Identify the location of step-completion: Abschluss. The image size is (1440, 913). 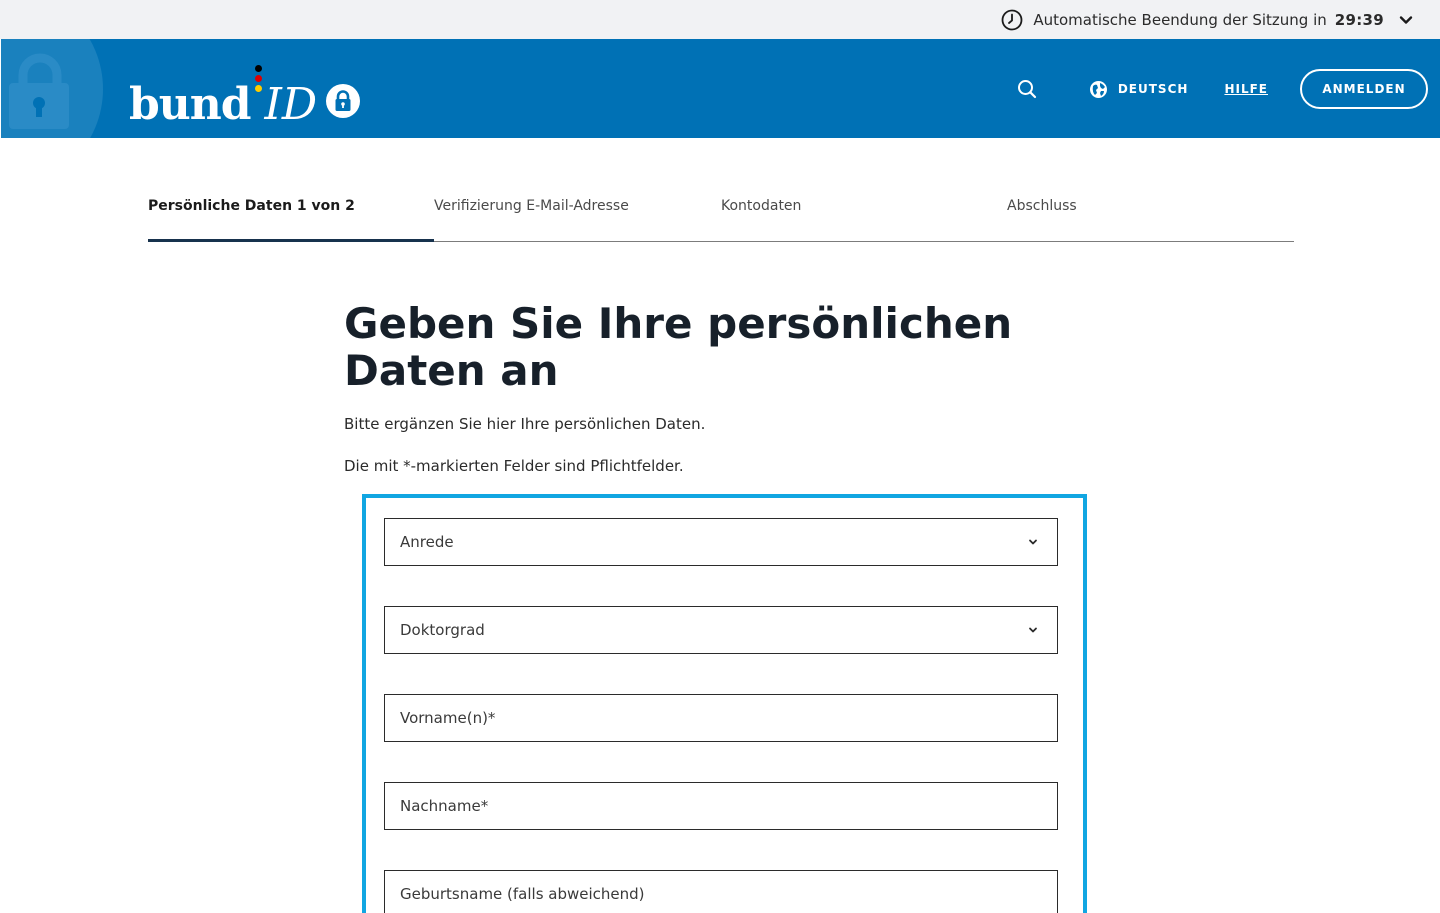
(1042, 206).